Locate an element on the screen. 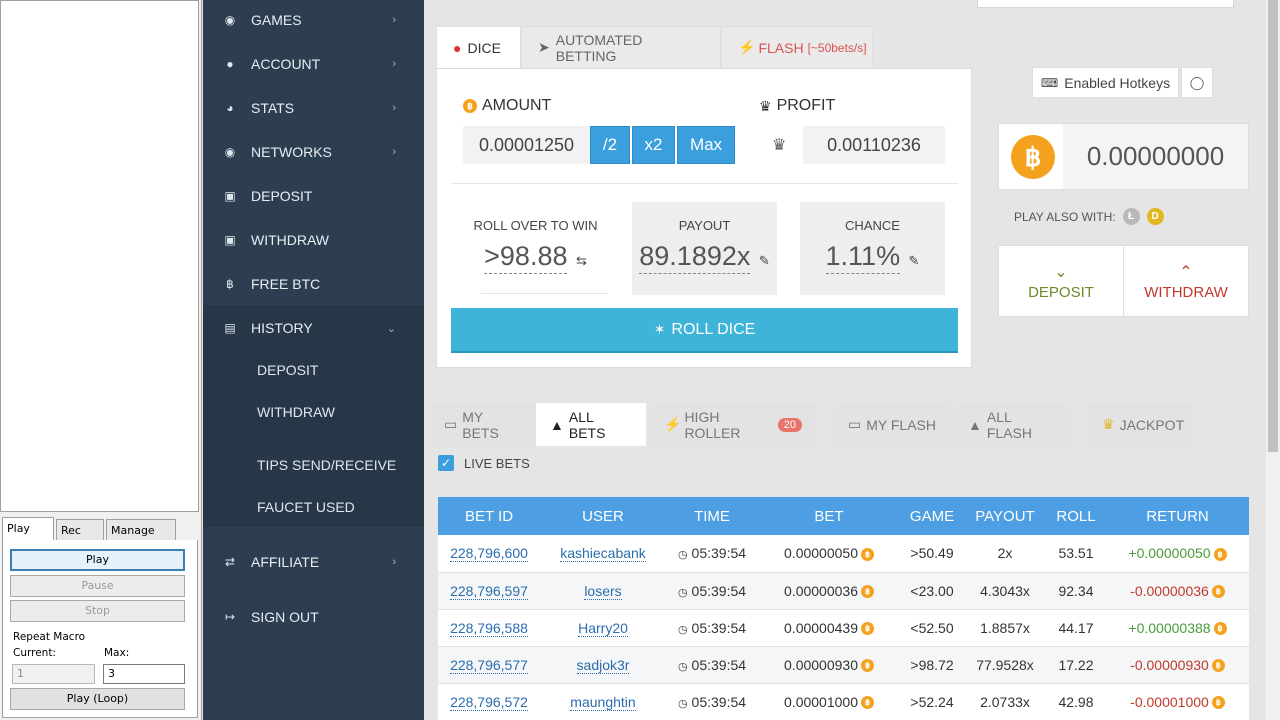 Image resolution: width=1280 pixels, height=720 pixels. nav-affiliate-label: AFFILIATE is located at coordinates (285, 562).